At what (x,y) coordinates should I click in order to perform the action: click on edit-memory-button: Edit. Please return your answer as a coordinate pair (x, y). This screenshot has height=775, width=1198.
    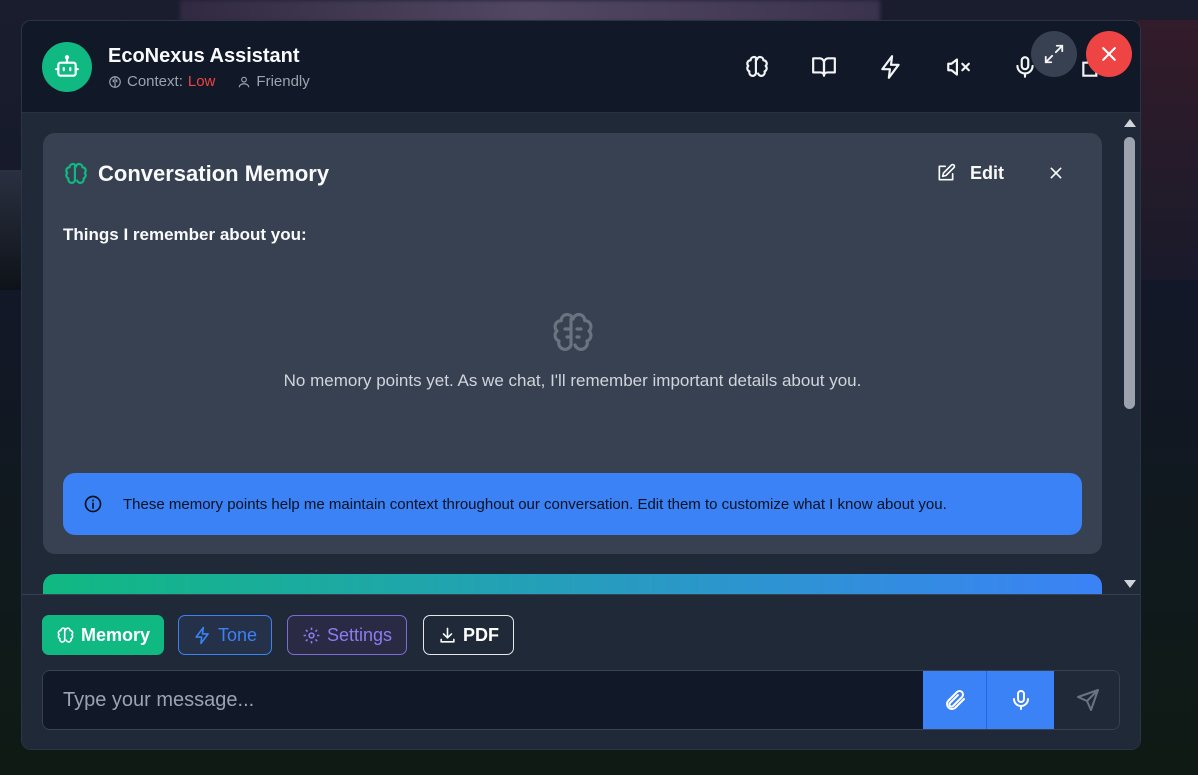
    Looking at the image, I should click on (970, 173).